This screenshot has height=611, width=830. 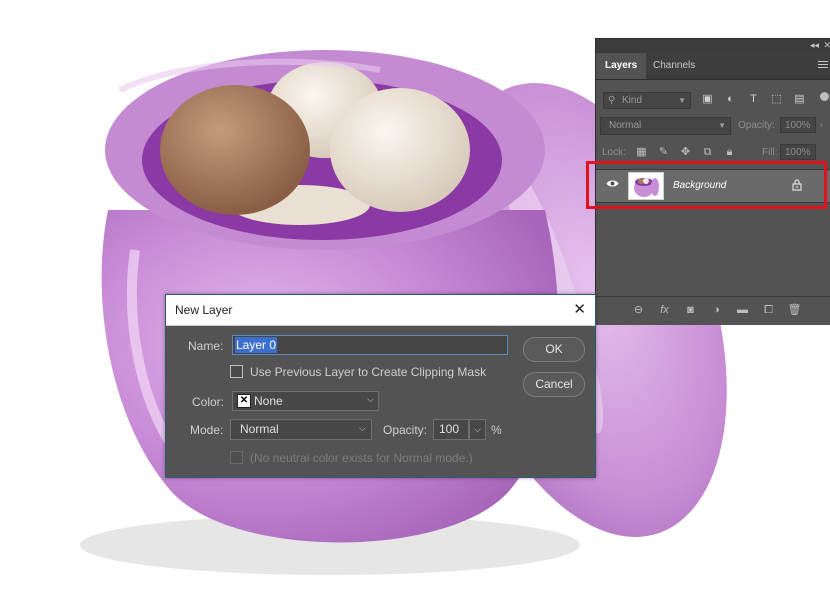 I want to click on fx-icon: fx, so click(x=664, y=310).